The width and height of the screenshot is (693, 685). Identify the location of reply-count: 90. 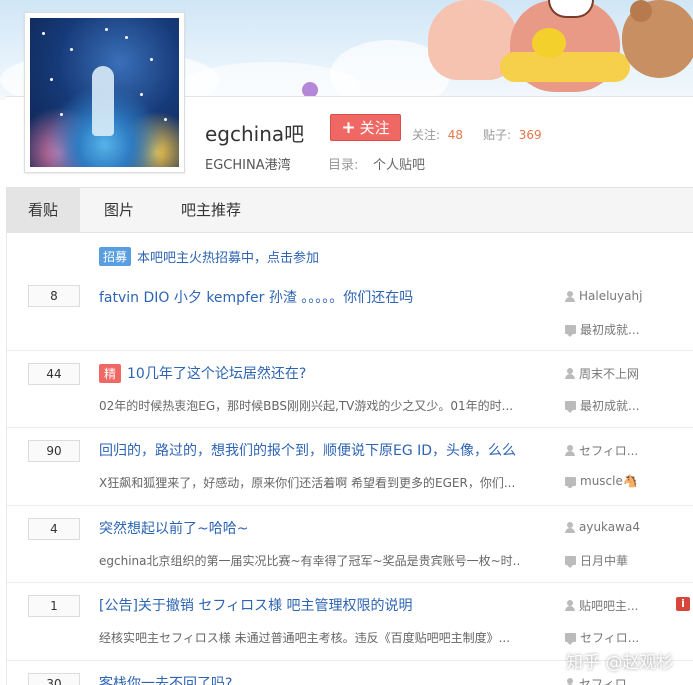
(54, 451).